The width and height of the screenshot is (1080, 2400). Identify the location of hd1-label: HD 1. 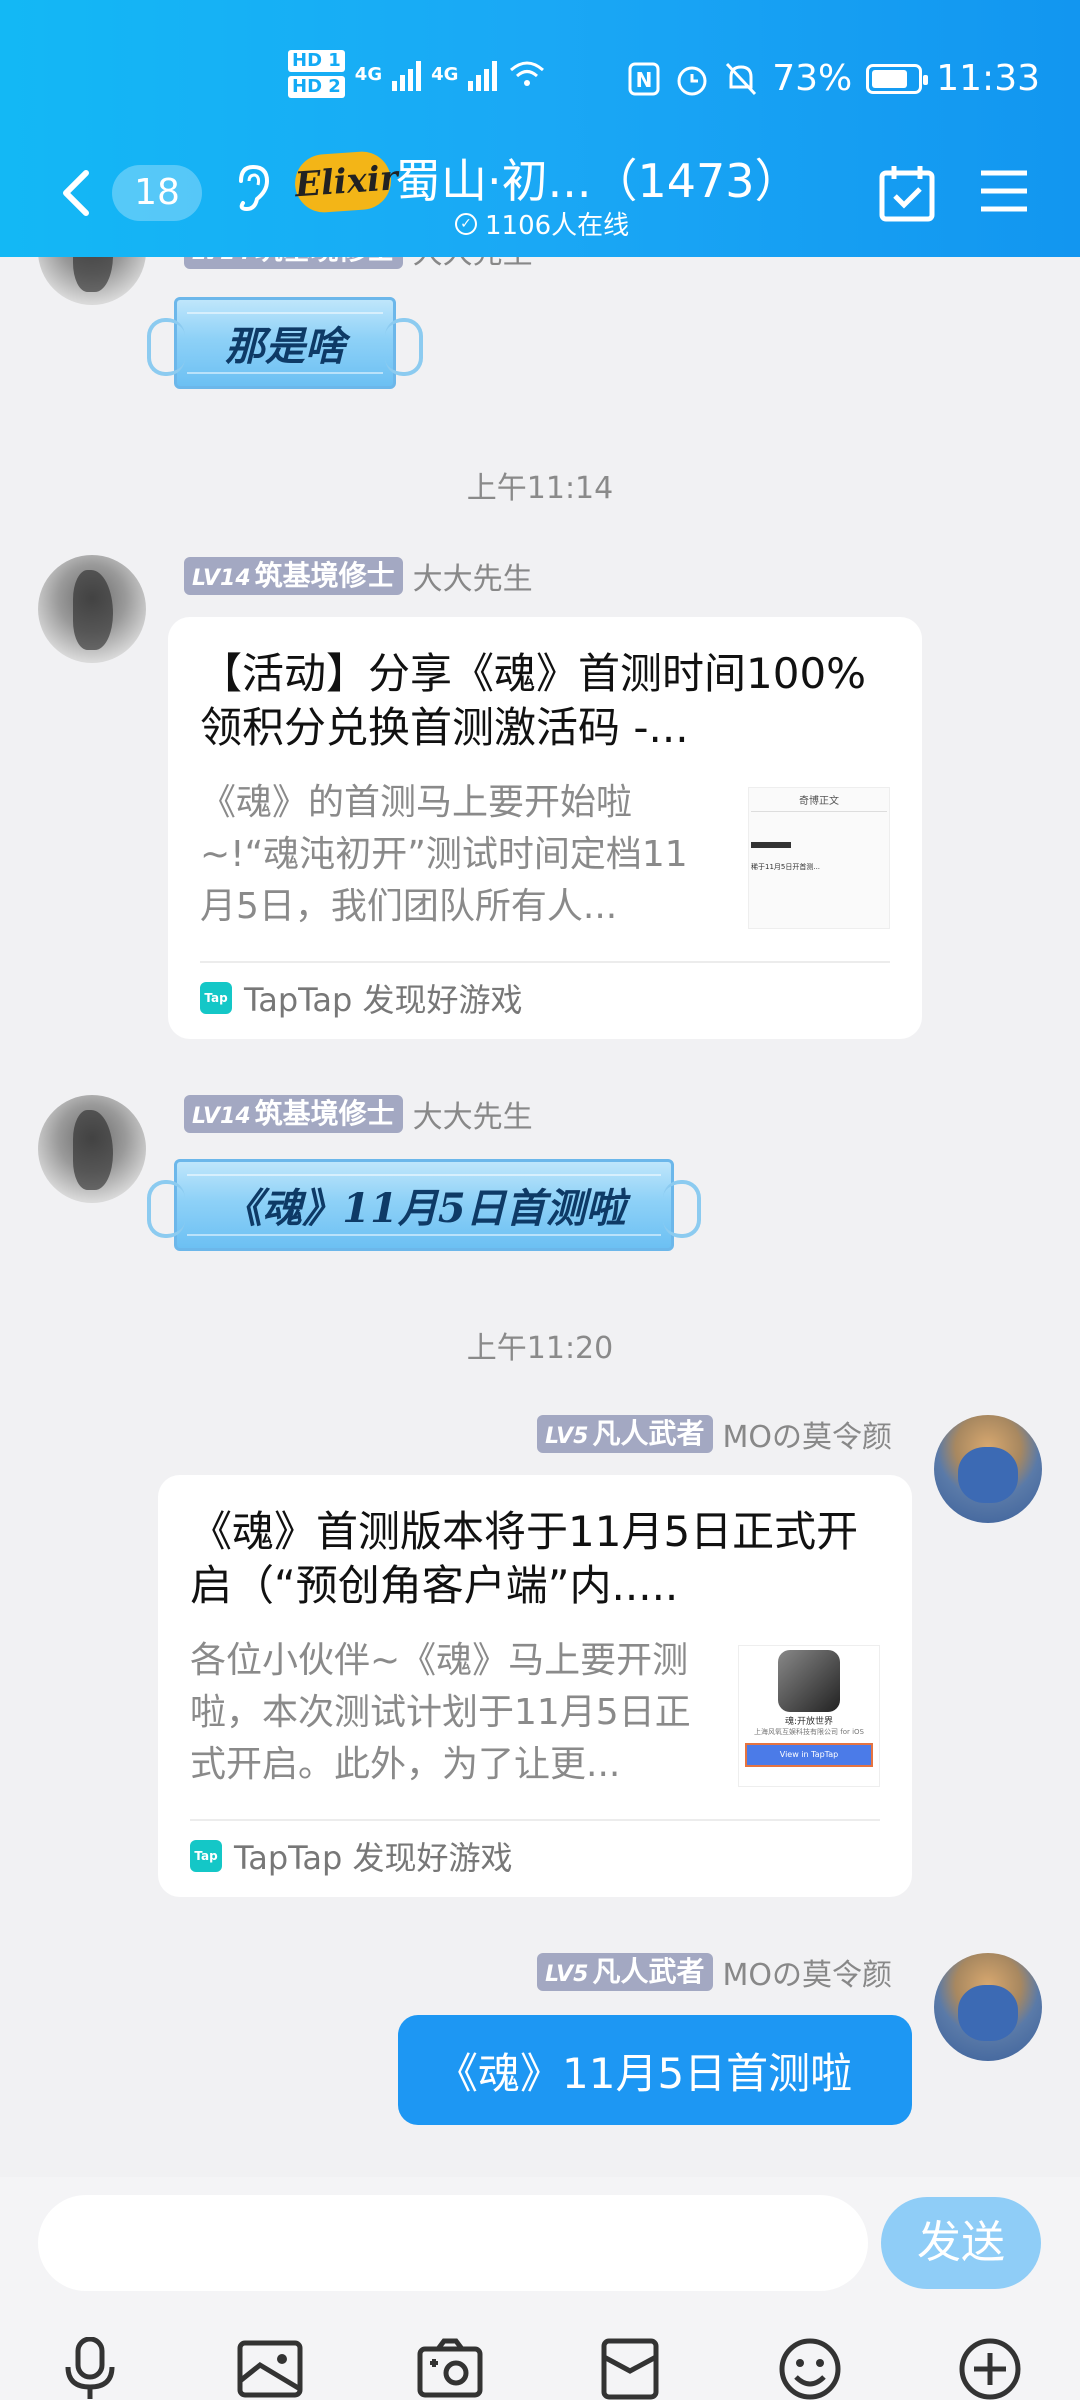
(316, 61).